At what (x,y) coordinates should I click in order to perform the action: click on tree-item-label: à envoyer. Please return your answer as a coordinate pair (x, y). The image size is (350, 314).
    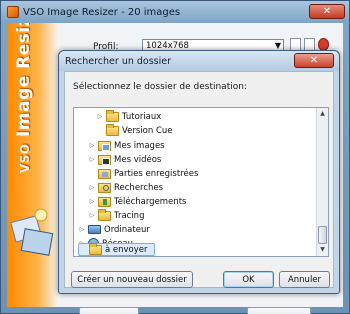
    Looking at the image, I should click on (126, 249).